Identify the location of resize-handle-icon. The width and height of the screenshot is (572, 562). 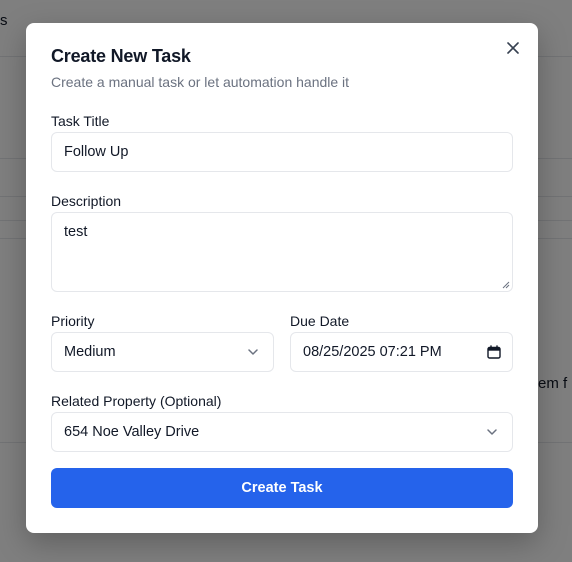
(506, 285).